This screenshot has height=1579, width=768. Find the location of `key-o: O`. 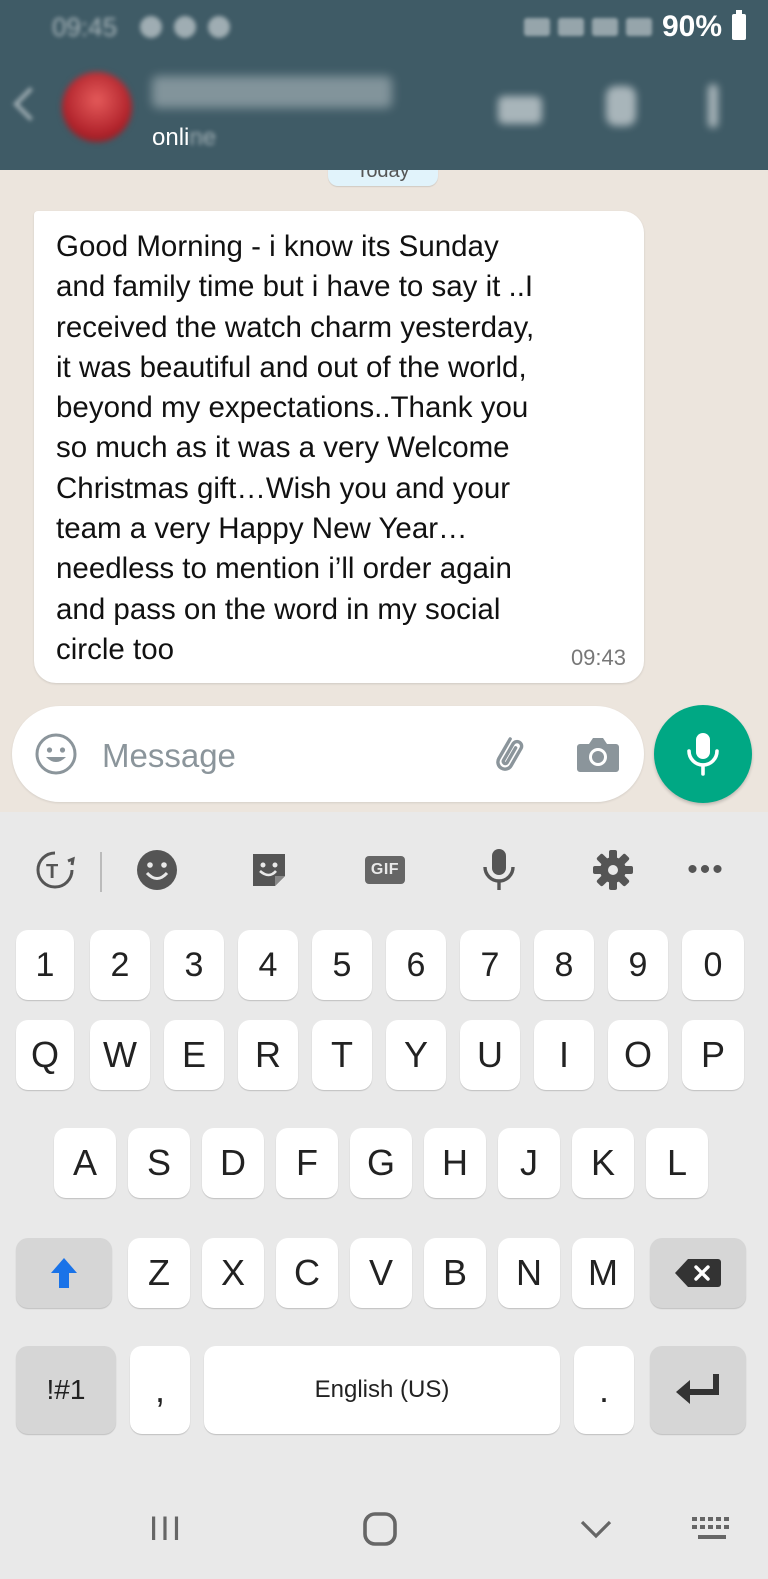

key-o: O is located at coordinates (638, 1055).